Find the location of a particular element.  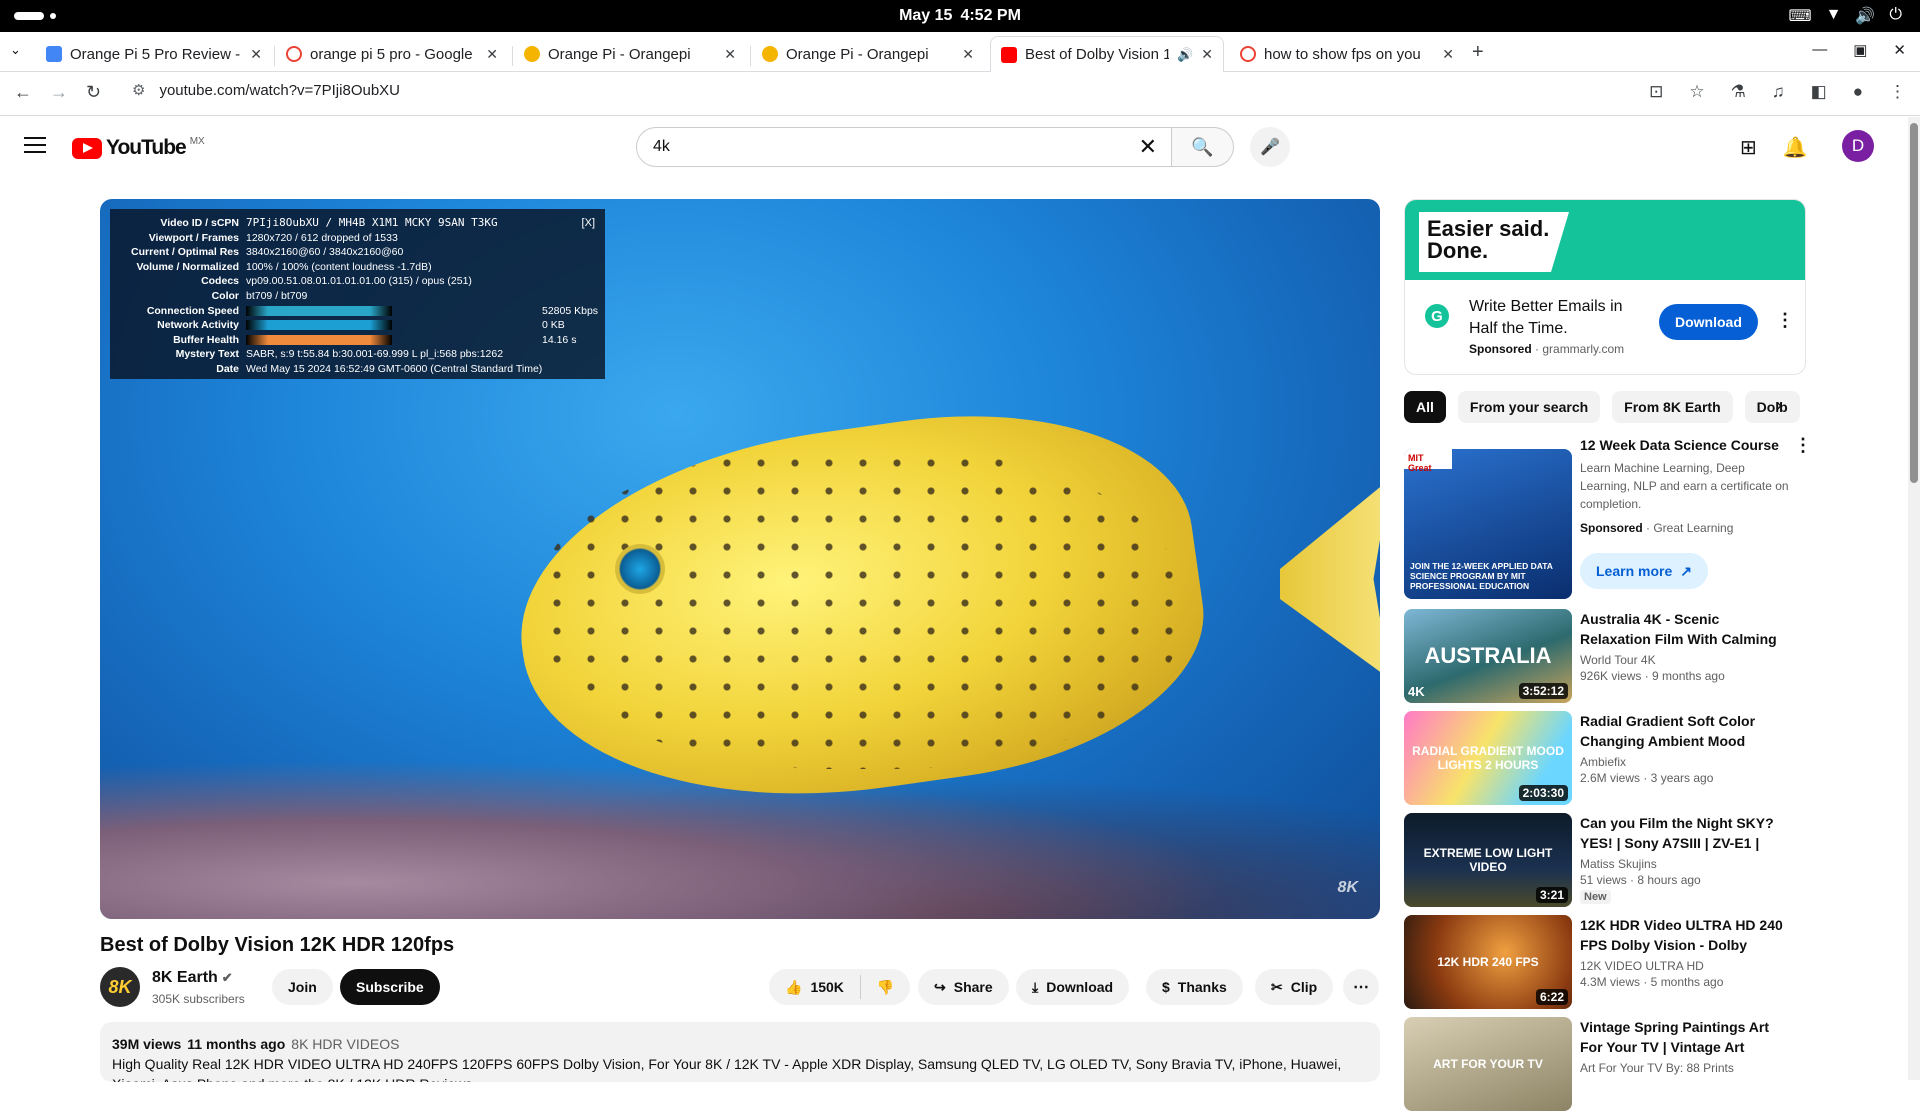

minimize-icon: — is located at coordinates (1819, 50).